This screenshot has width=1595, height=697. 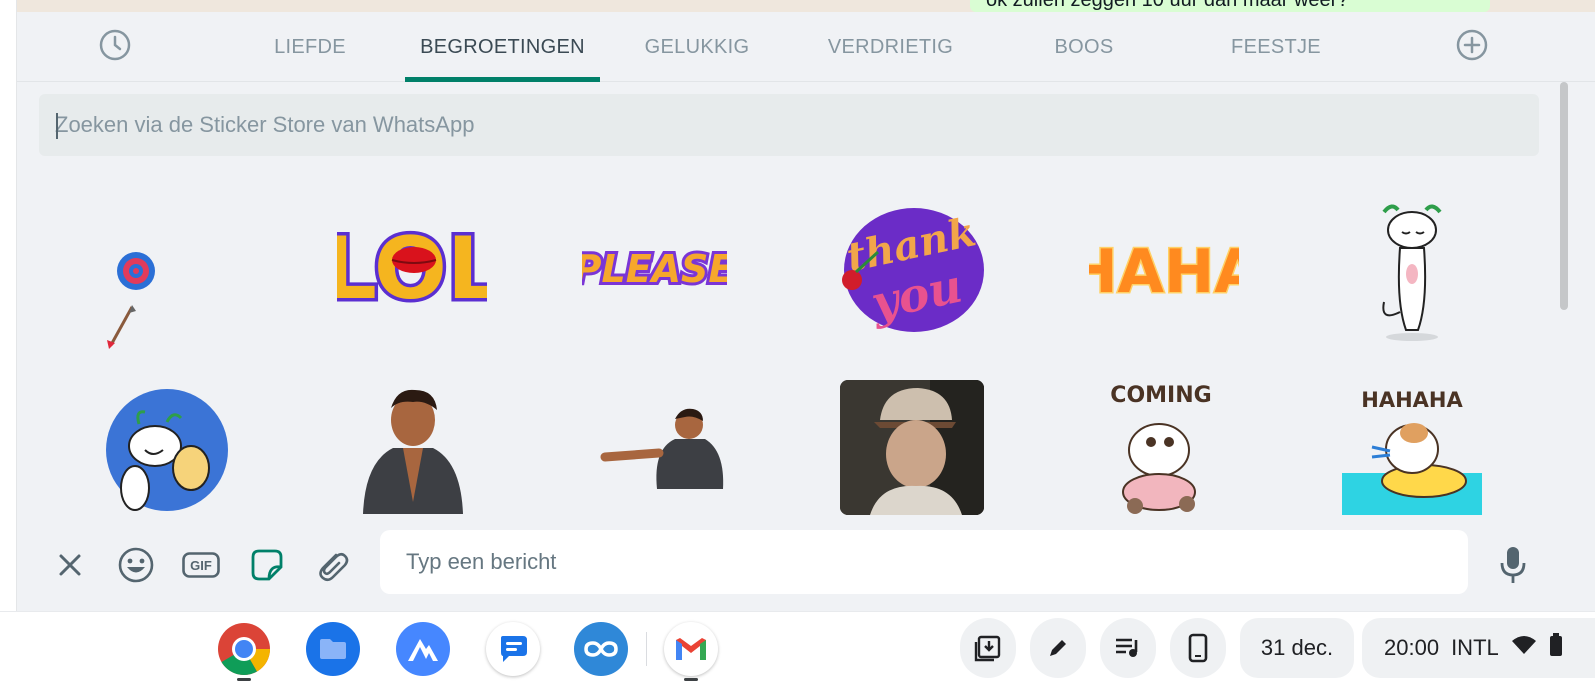 What do you see at coordinates (697, 47) in the screenshot?
I see `tab-gelukkig: GELUKKIG` at bounding box center [697, 47].